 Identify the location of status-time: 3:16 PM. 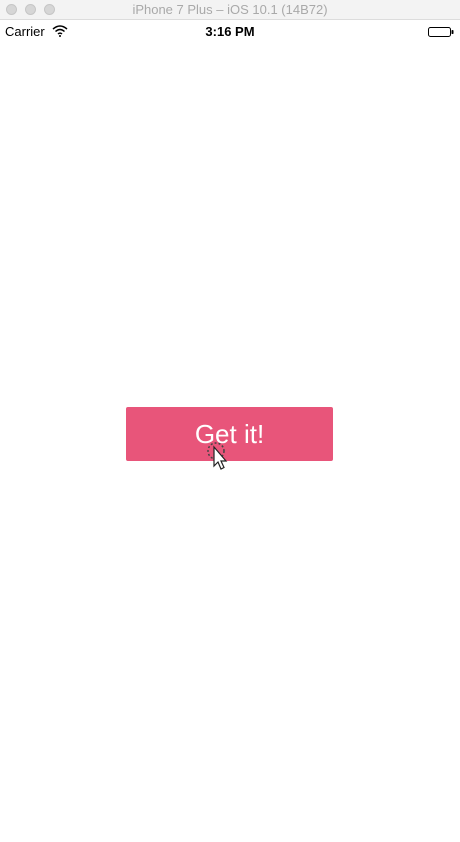
(230, 31).